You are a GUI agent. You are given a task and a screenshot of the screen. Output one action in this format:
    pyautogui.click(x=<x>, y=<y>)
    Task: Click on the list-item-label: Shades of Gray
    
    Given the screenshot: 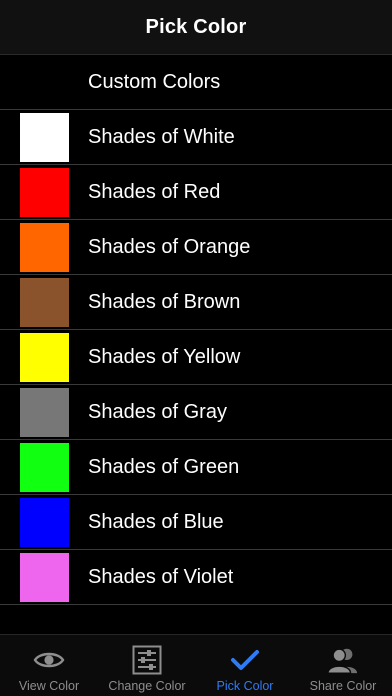 What is the action you would take?
    pyautogui.click(x=157, y=412)
    